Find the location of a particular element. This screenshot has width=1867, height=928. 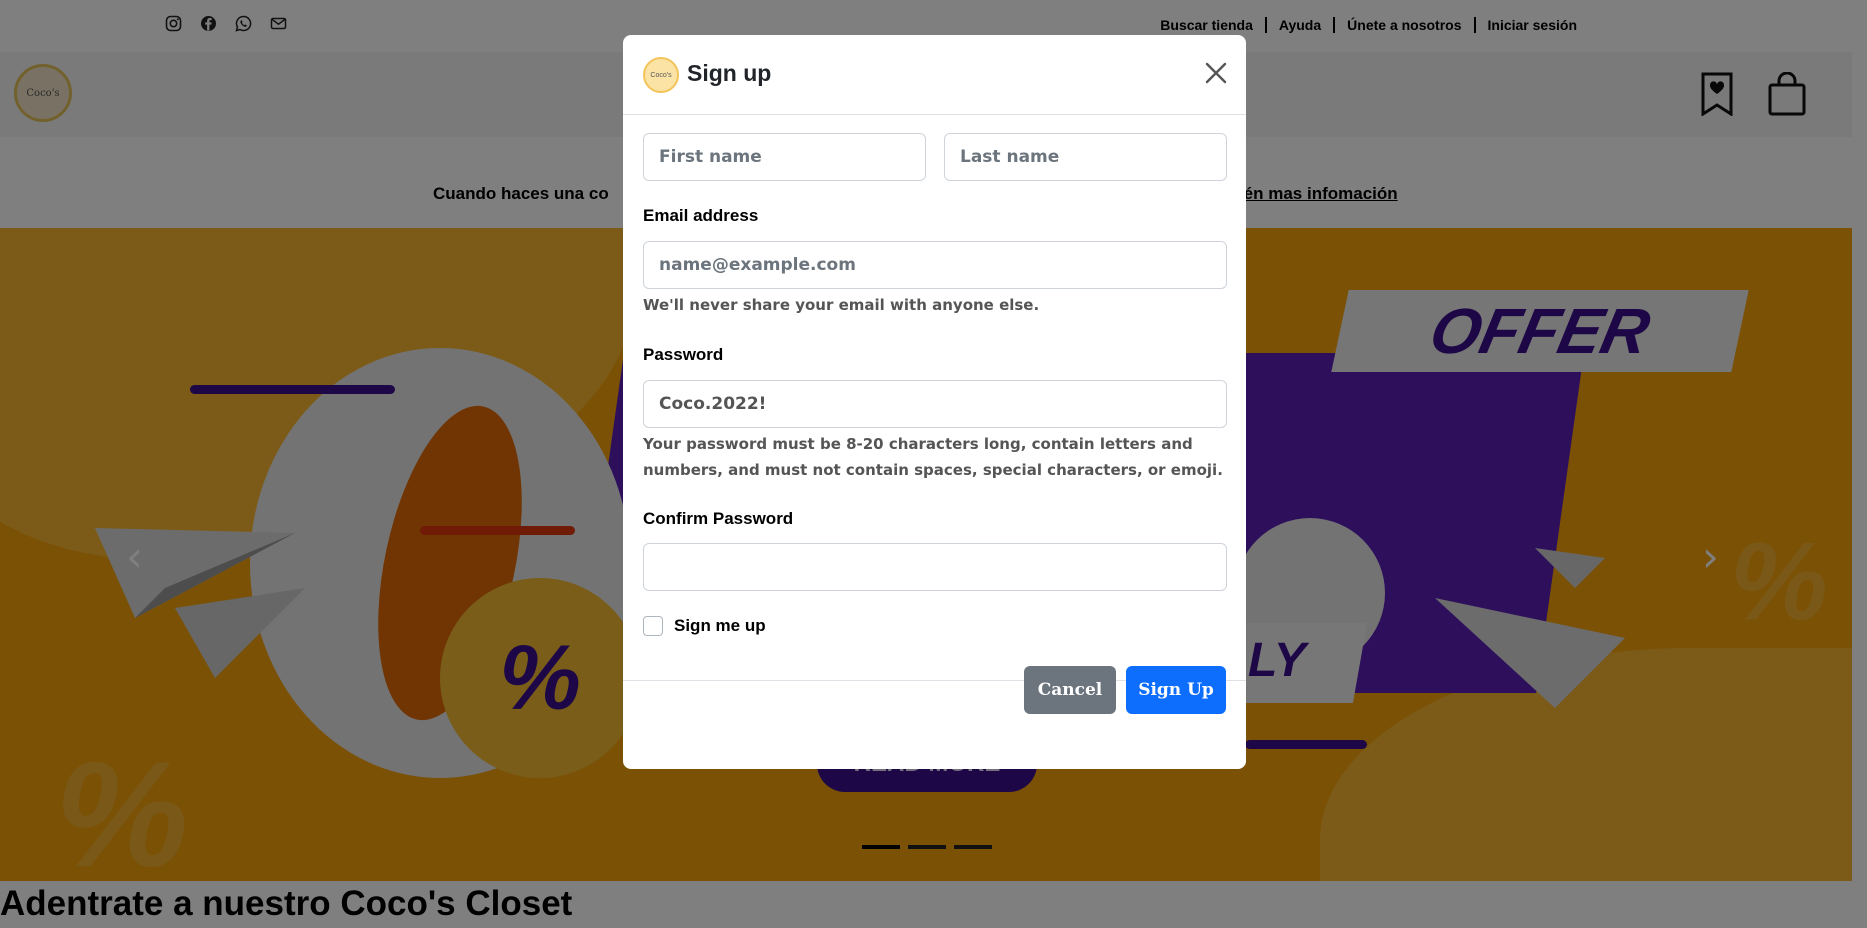

signup-button: Sign Up is located at coordinates (1176, 690).